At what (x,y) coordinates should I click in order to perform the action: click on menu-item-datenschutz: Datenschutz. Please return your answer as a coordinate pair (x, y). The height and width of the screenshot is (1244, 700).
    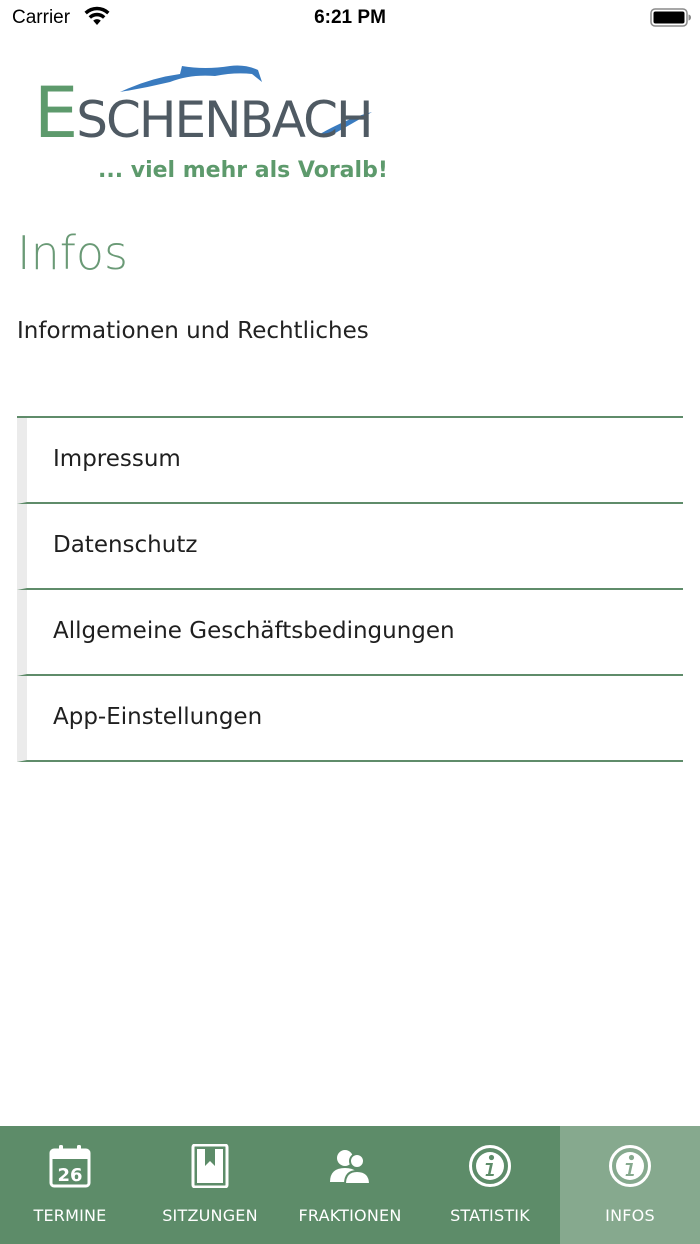
    Looking at the image, I should click on (350, 547).